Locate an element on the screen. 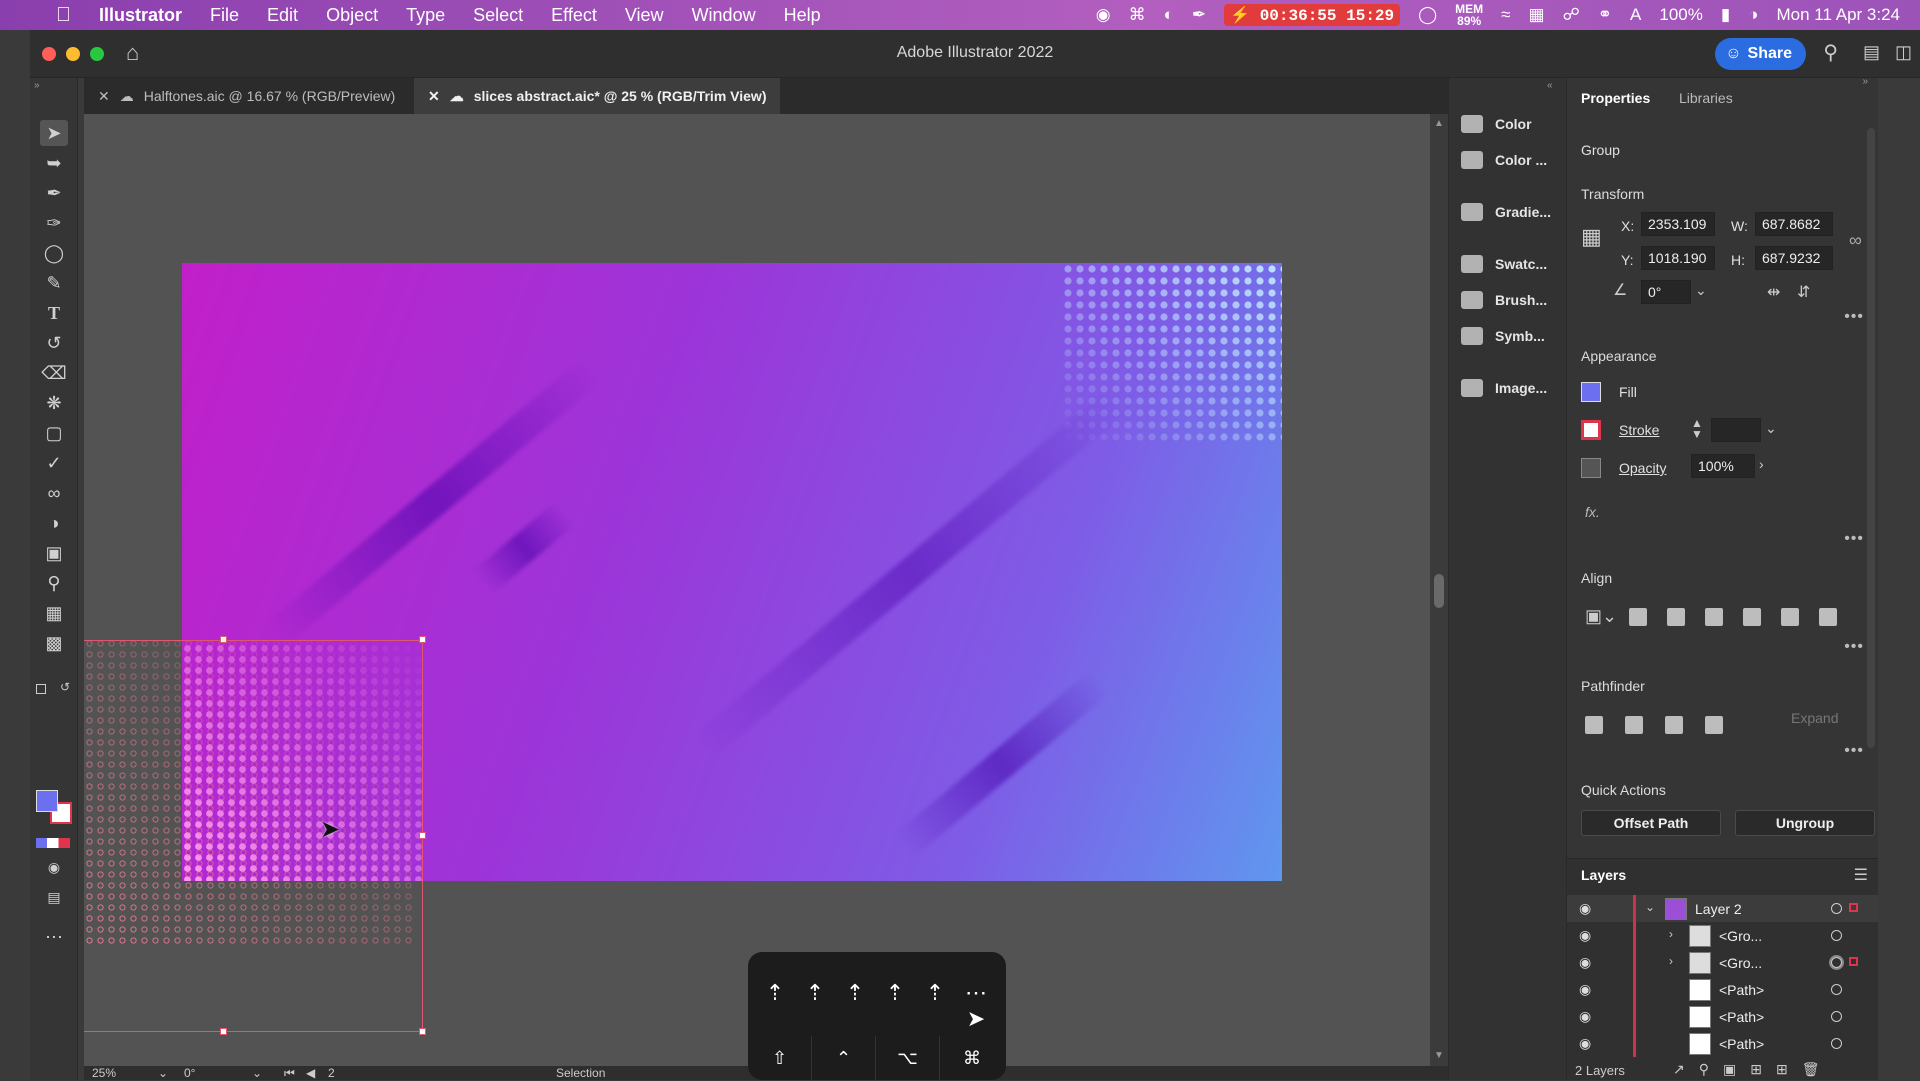 The image size is (1920, 1081). minus-front-icon is located at coordinates (1634, 725).